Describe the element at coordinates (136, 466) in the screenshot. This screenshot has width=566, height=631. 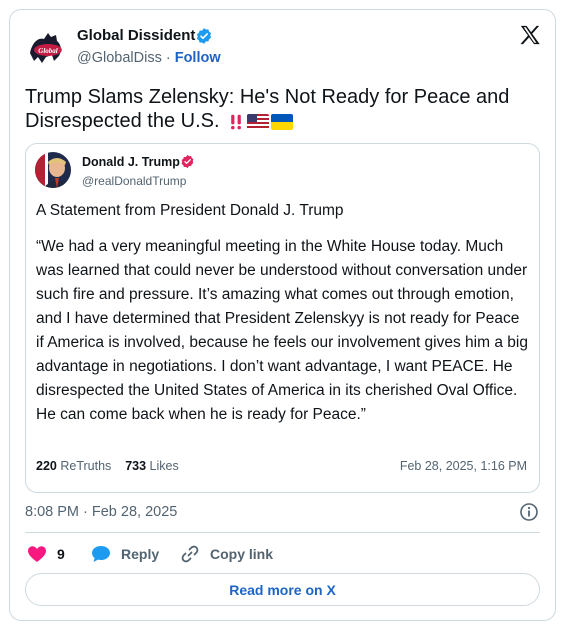
I see `likes-count: 733` at that location.